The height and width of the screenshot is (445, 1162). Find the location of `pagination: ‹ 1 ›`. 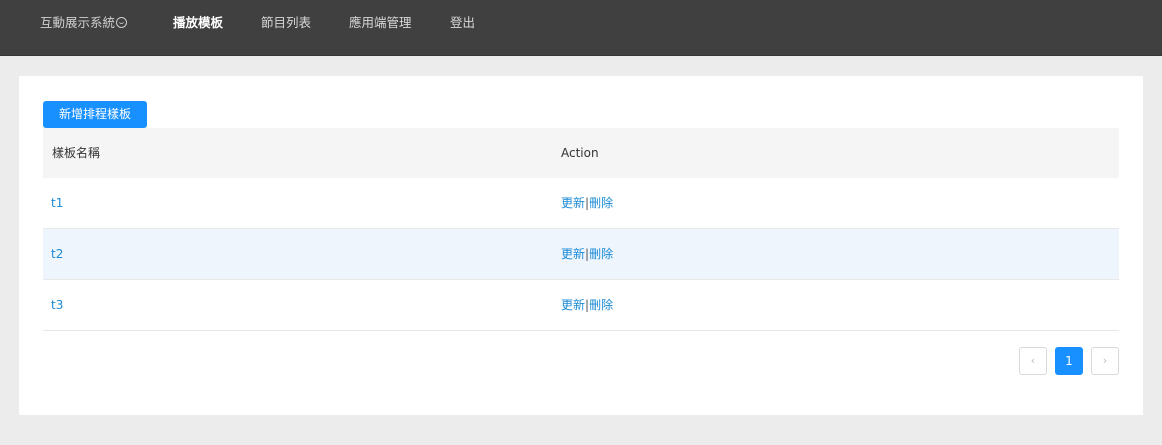

pagination: ‹ 1 › is located at coordinates (1069, 361).